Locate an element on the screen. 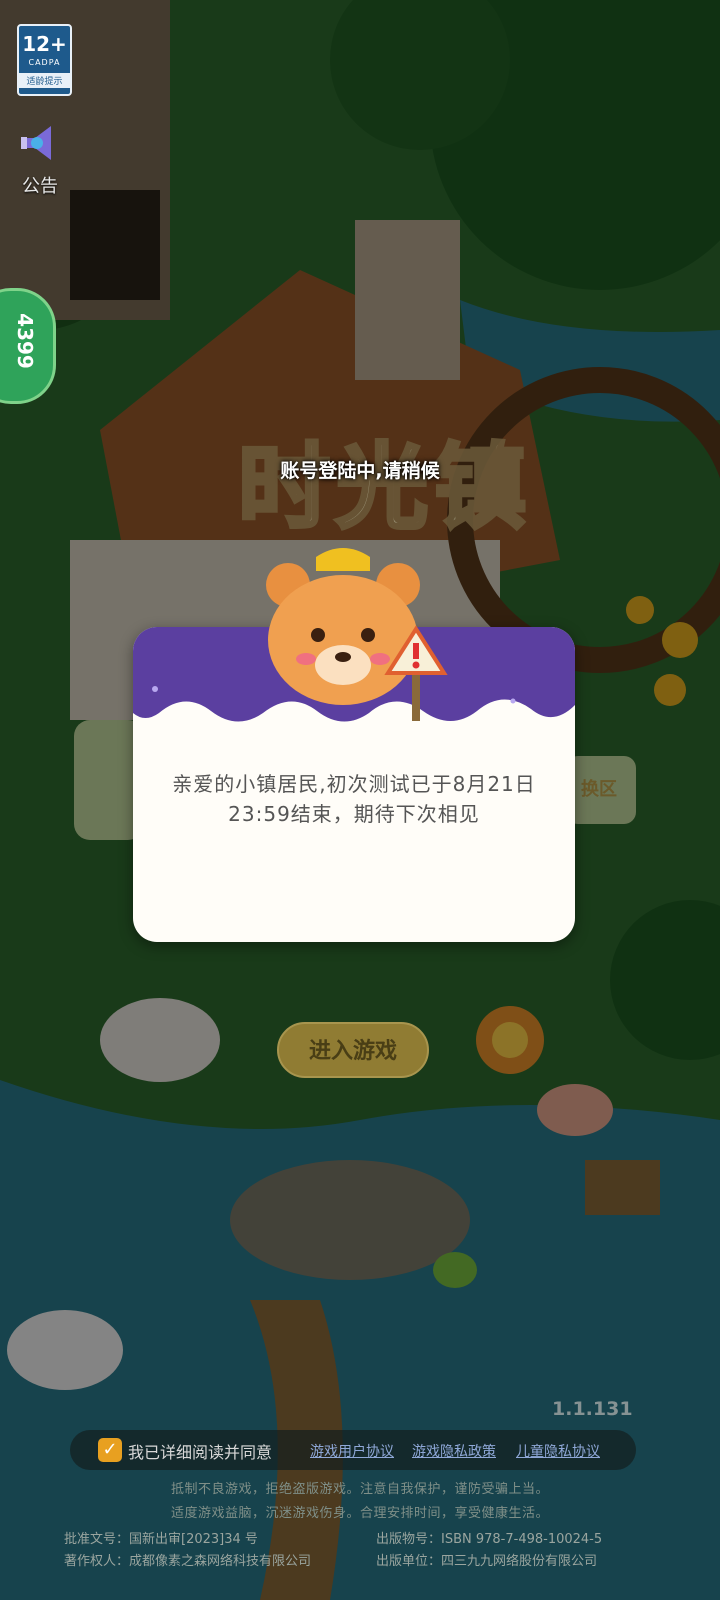 This screenshot has width=720, height=1600. agreement-bar: ✓ 我已详细阅读并同意 游戏用户协议 游戏隐私政策 儿童隐私协议 is located at coordinates (353, 1450).